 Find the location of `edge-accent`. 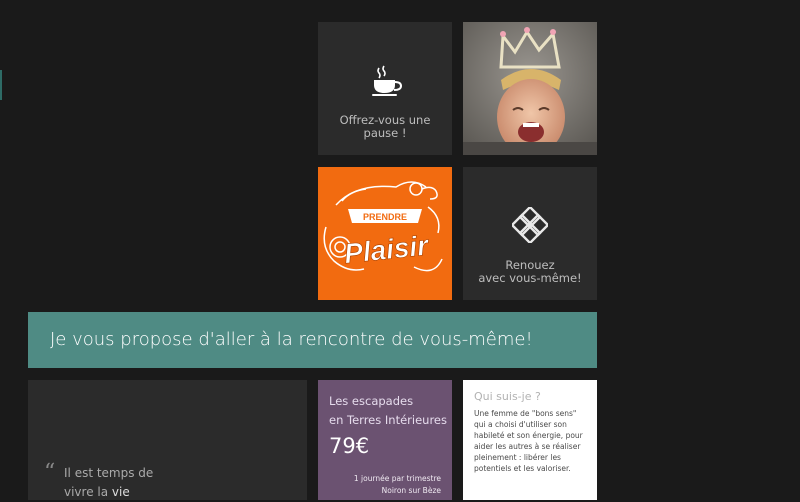

edge-accent is located at coordinates (1, 85).